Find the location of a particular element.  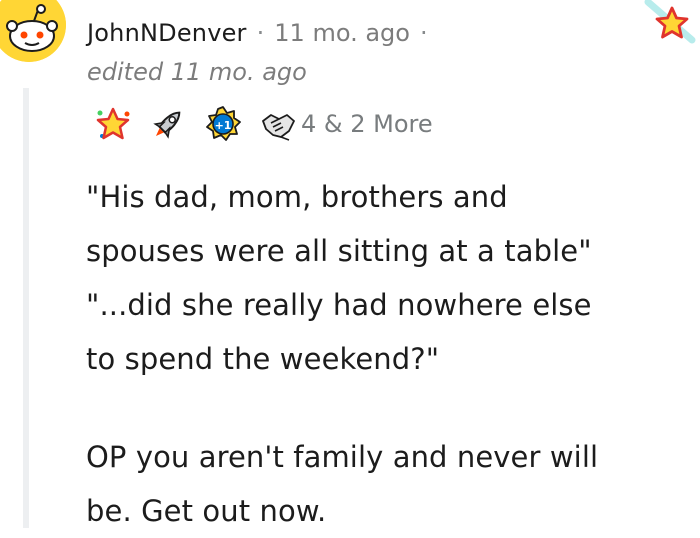

star-award-icon is located at coordinates (670, 22).